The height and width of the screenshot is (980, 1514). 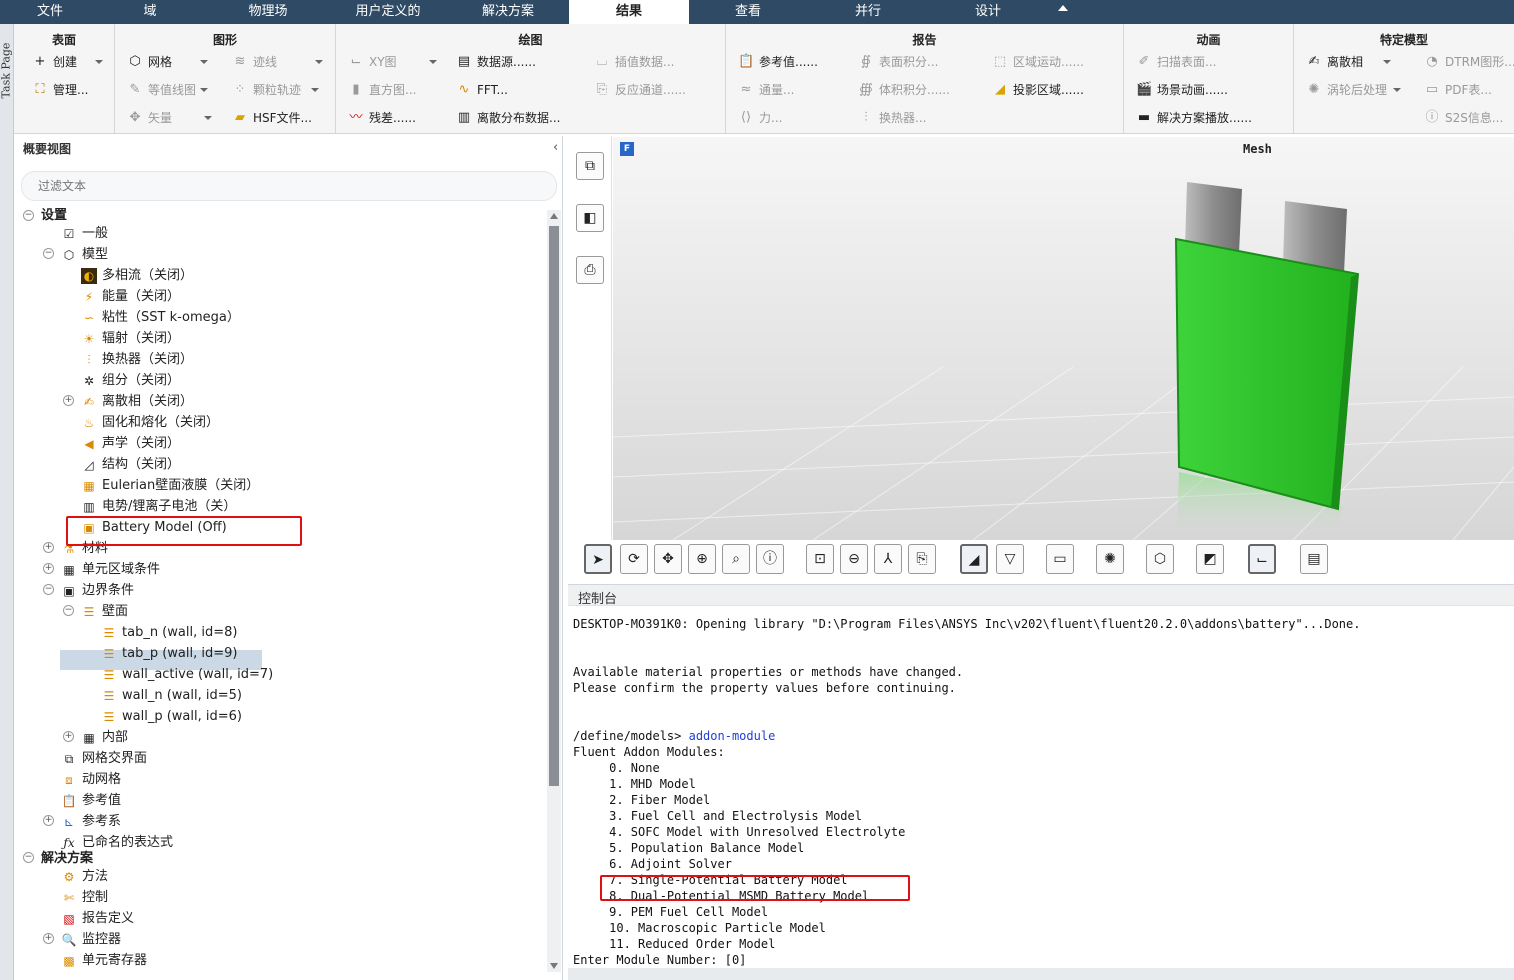 What do you see at coordinates (590, 218) in the screenshot?
I see `layout-icon: ◧` at bounding box center [590, 218].